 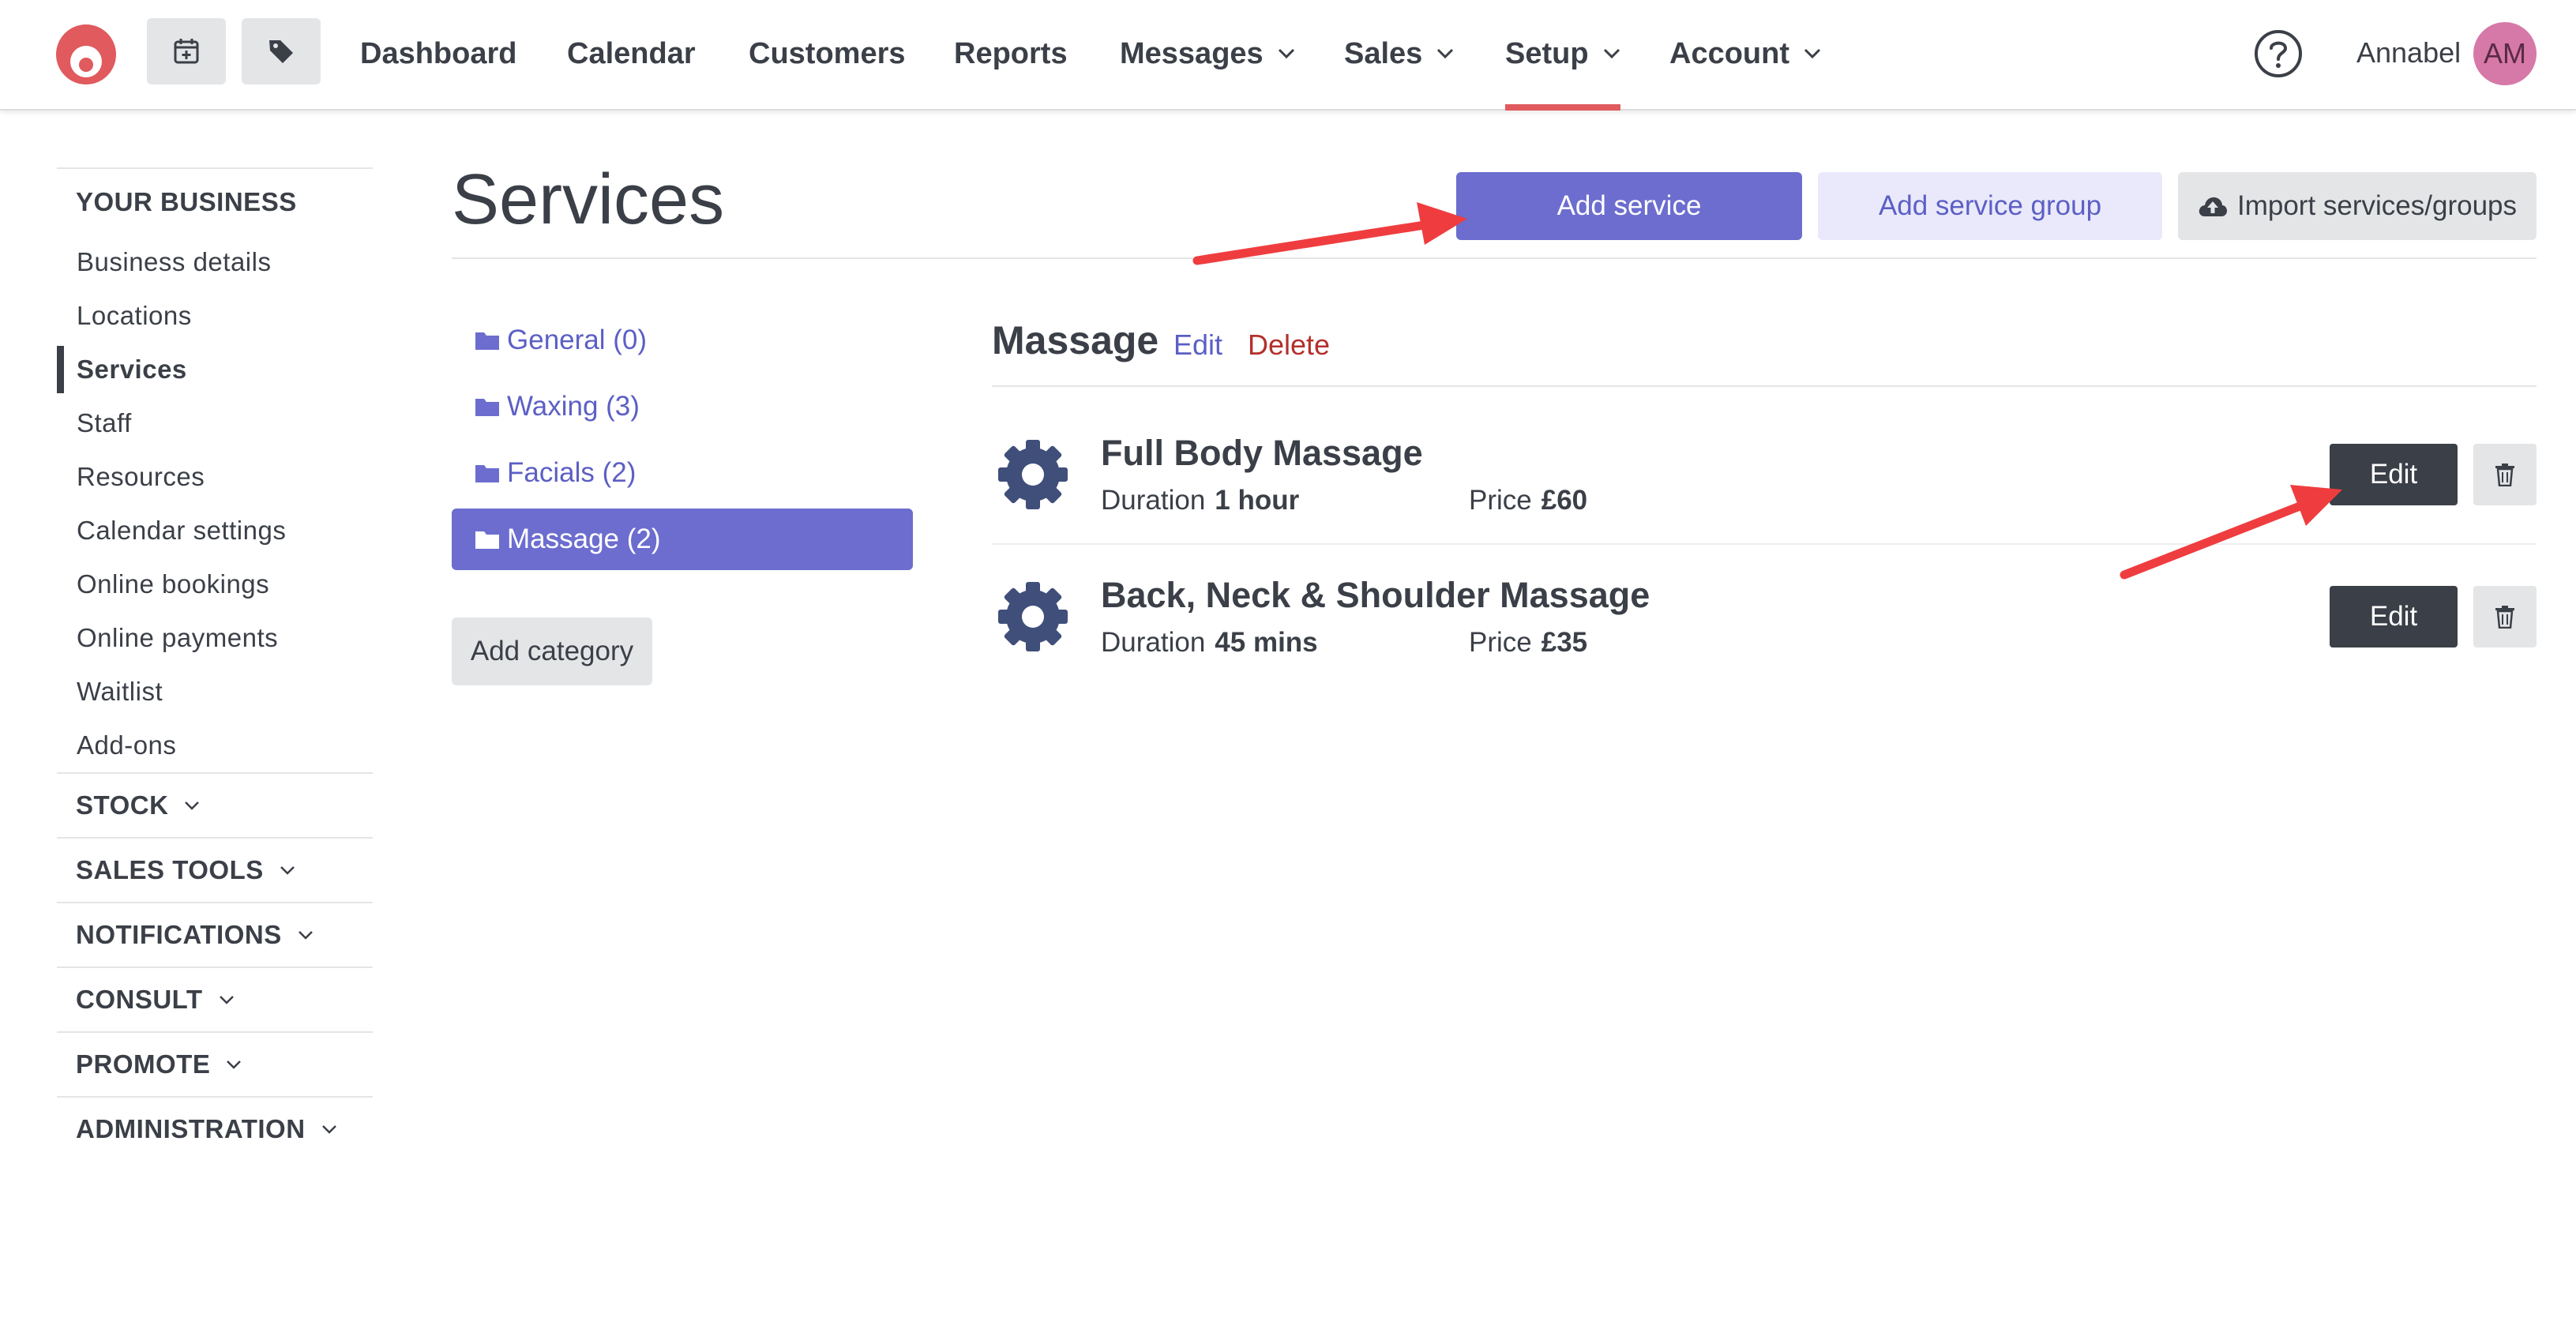 What do you see at coordinates (1011, 53) in the screenshot?
I see `nav-reports: Reports` at bounding box center [1011, 53].